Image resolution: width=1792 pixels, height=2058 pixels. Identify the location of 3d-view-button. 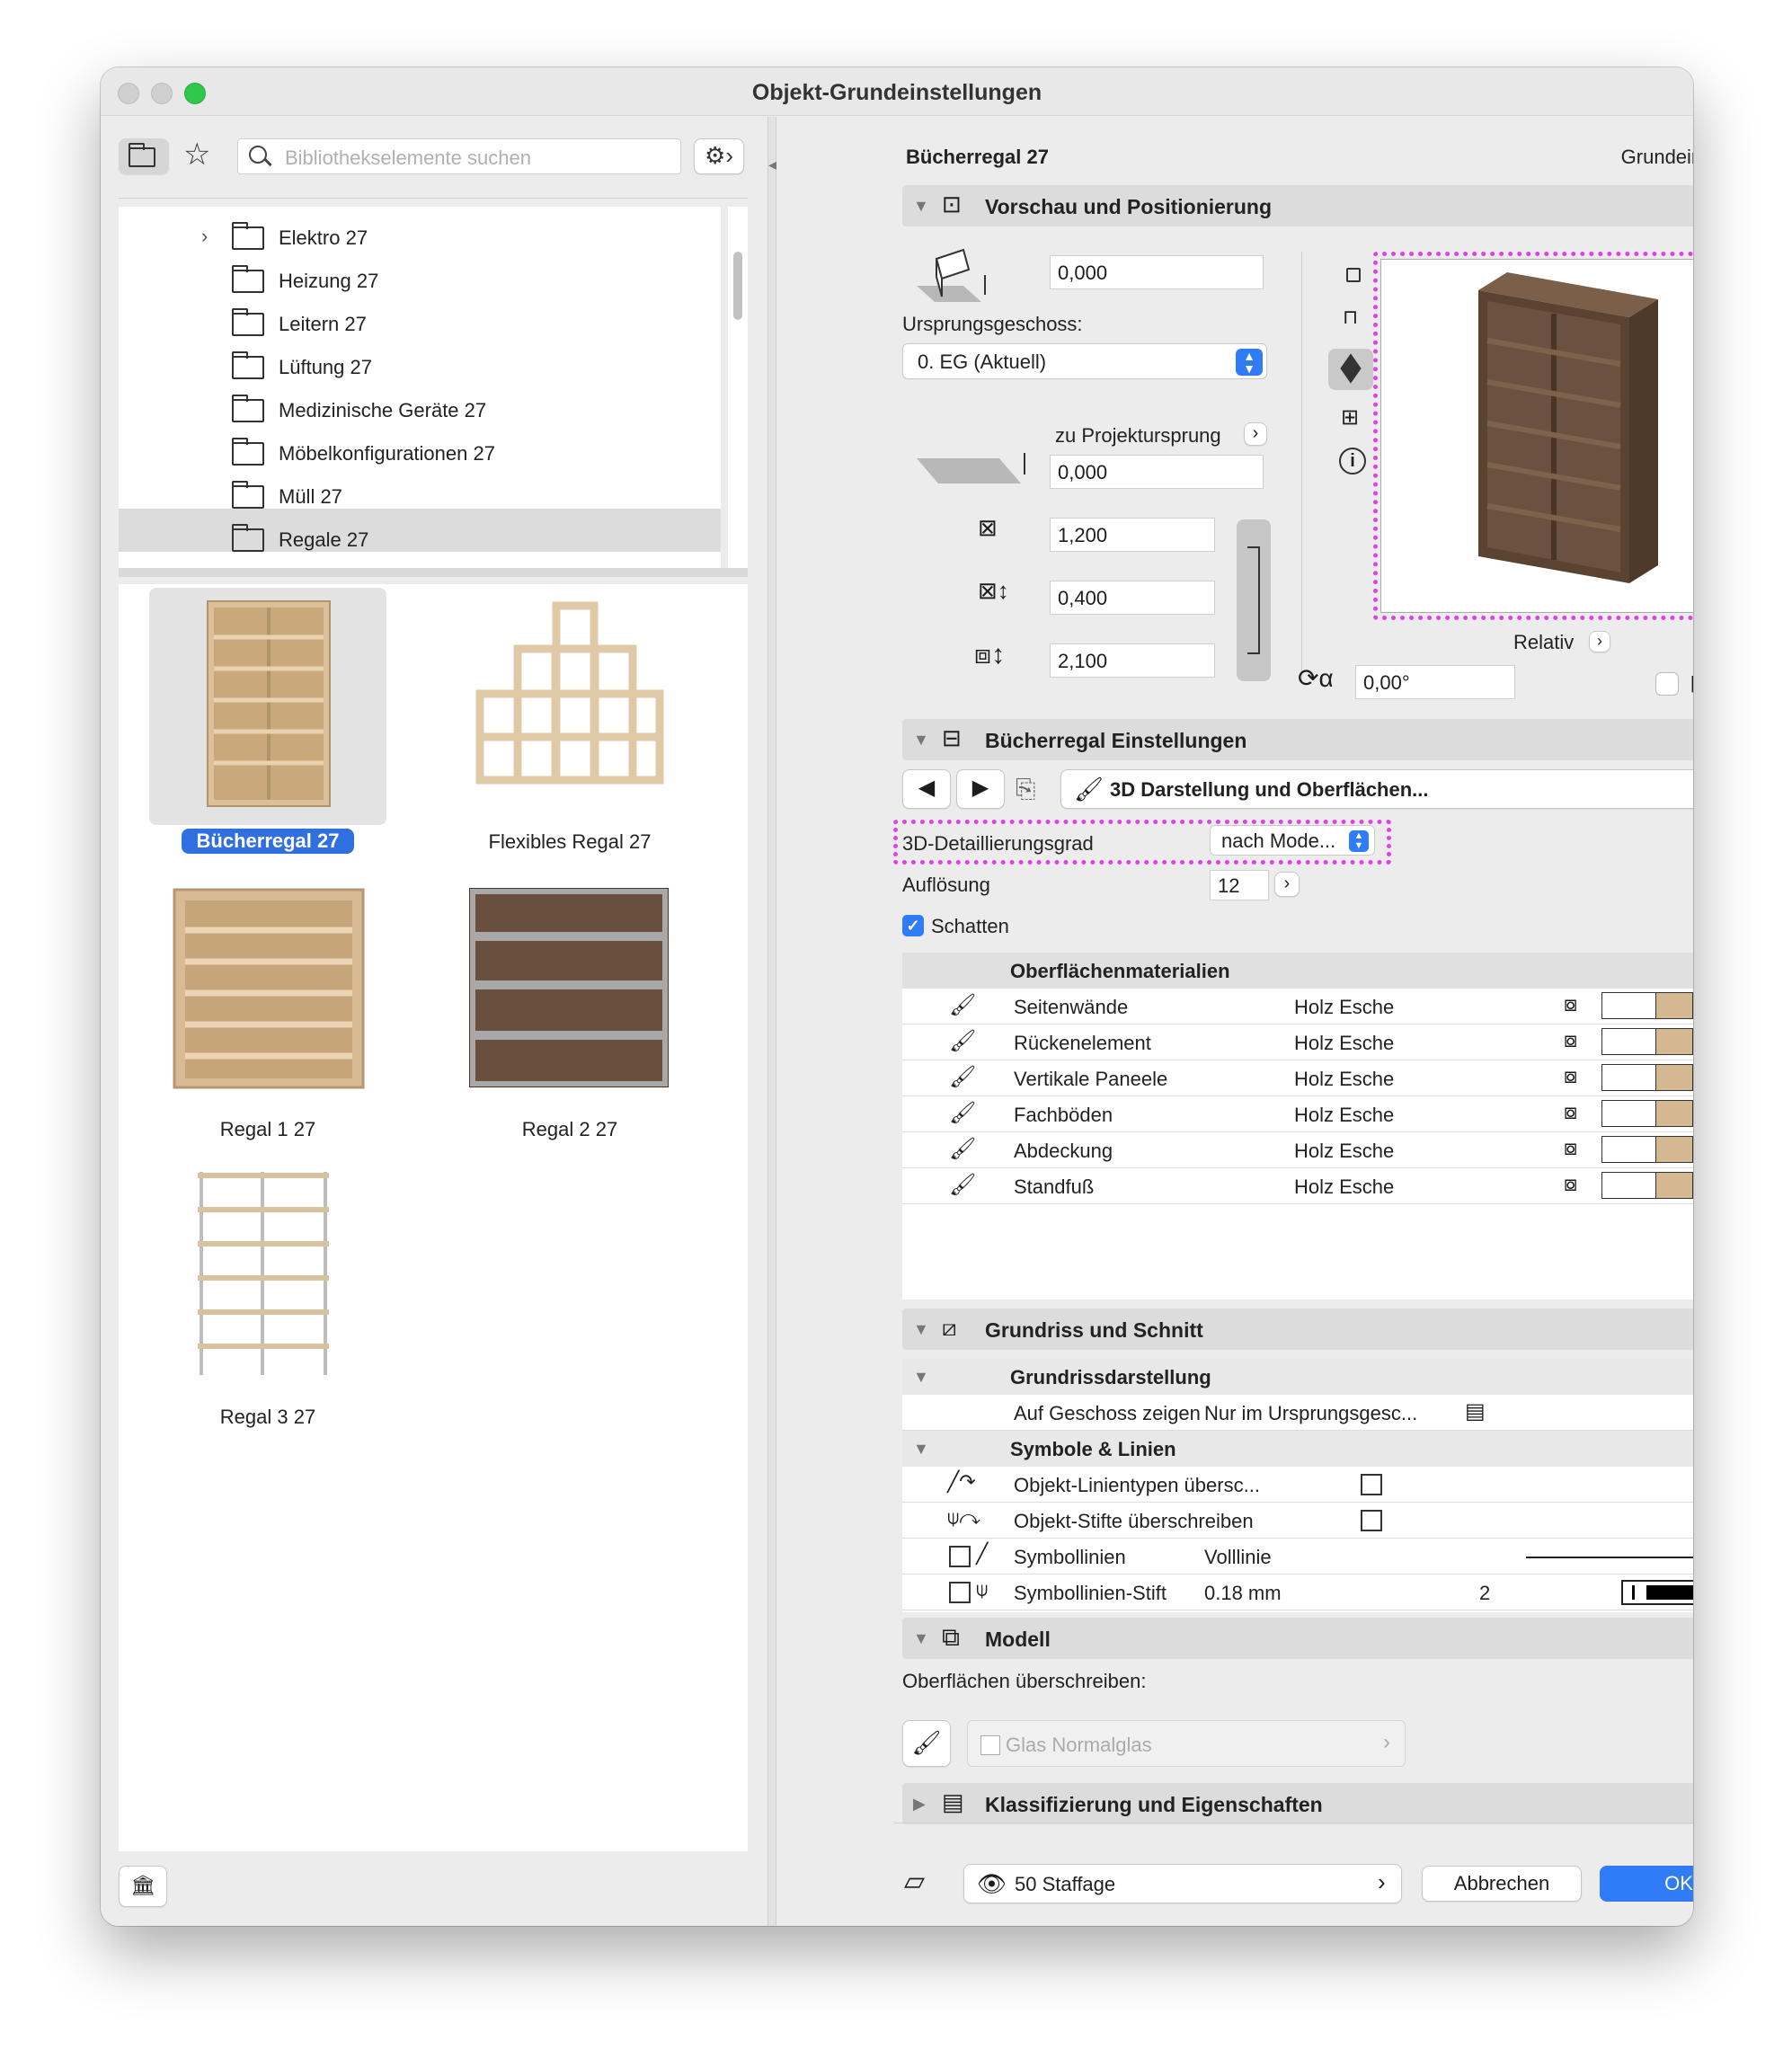
(1350, 370).